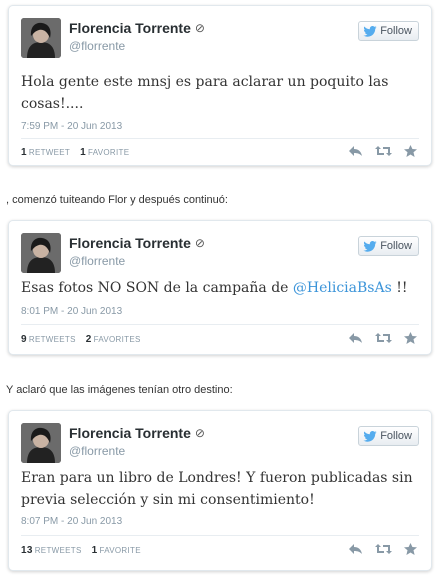 This screenshot has width=442, height=576. I want to click on tweet-timestamp: 8:07 PM - 20 Jun 2013, so click(71, 521).